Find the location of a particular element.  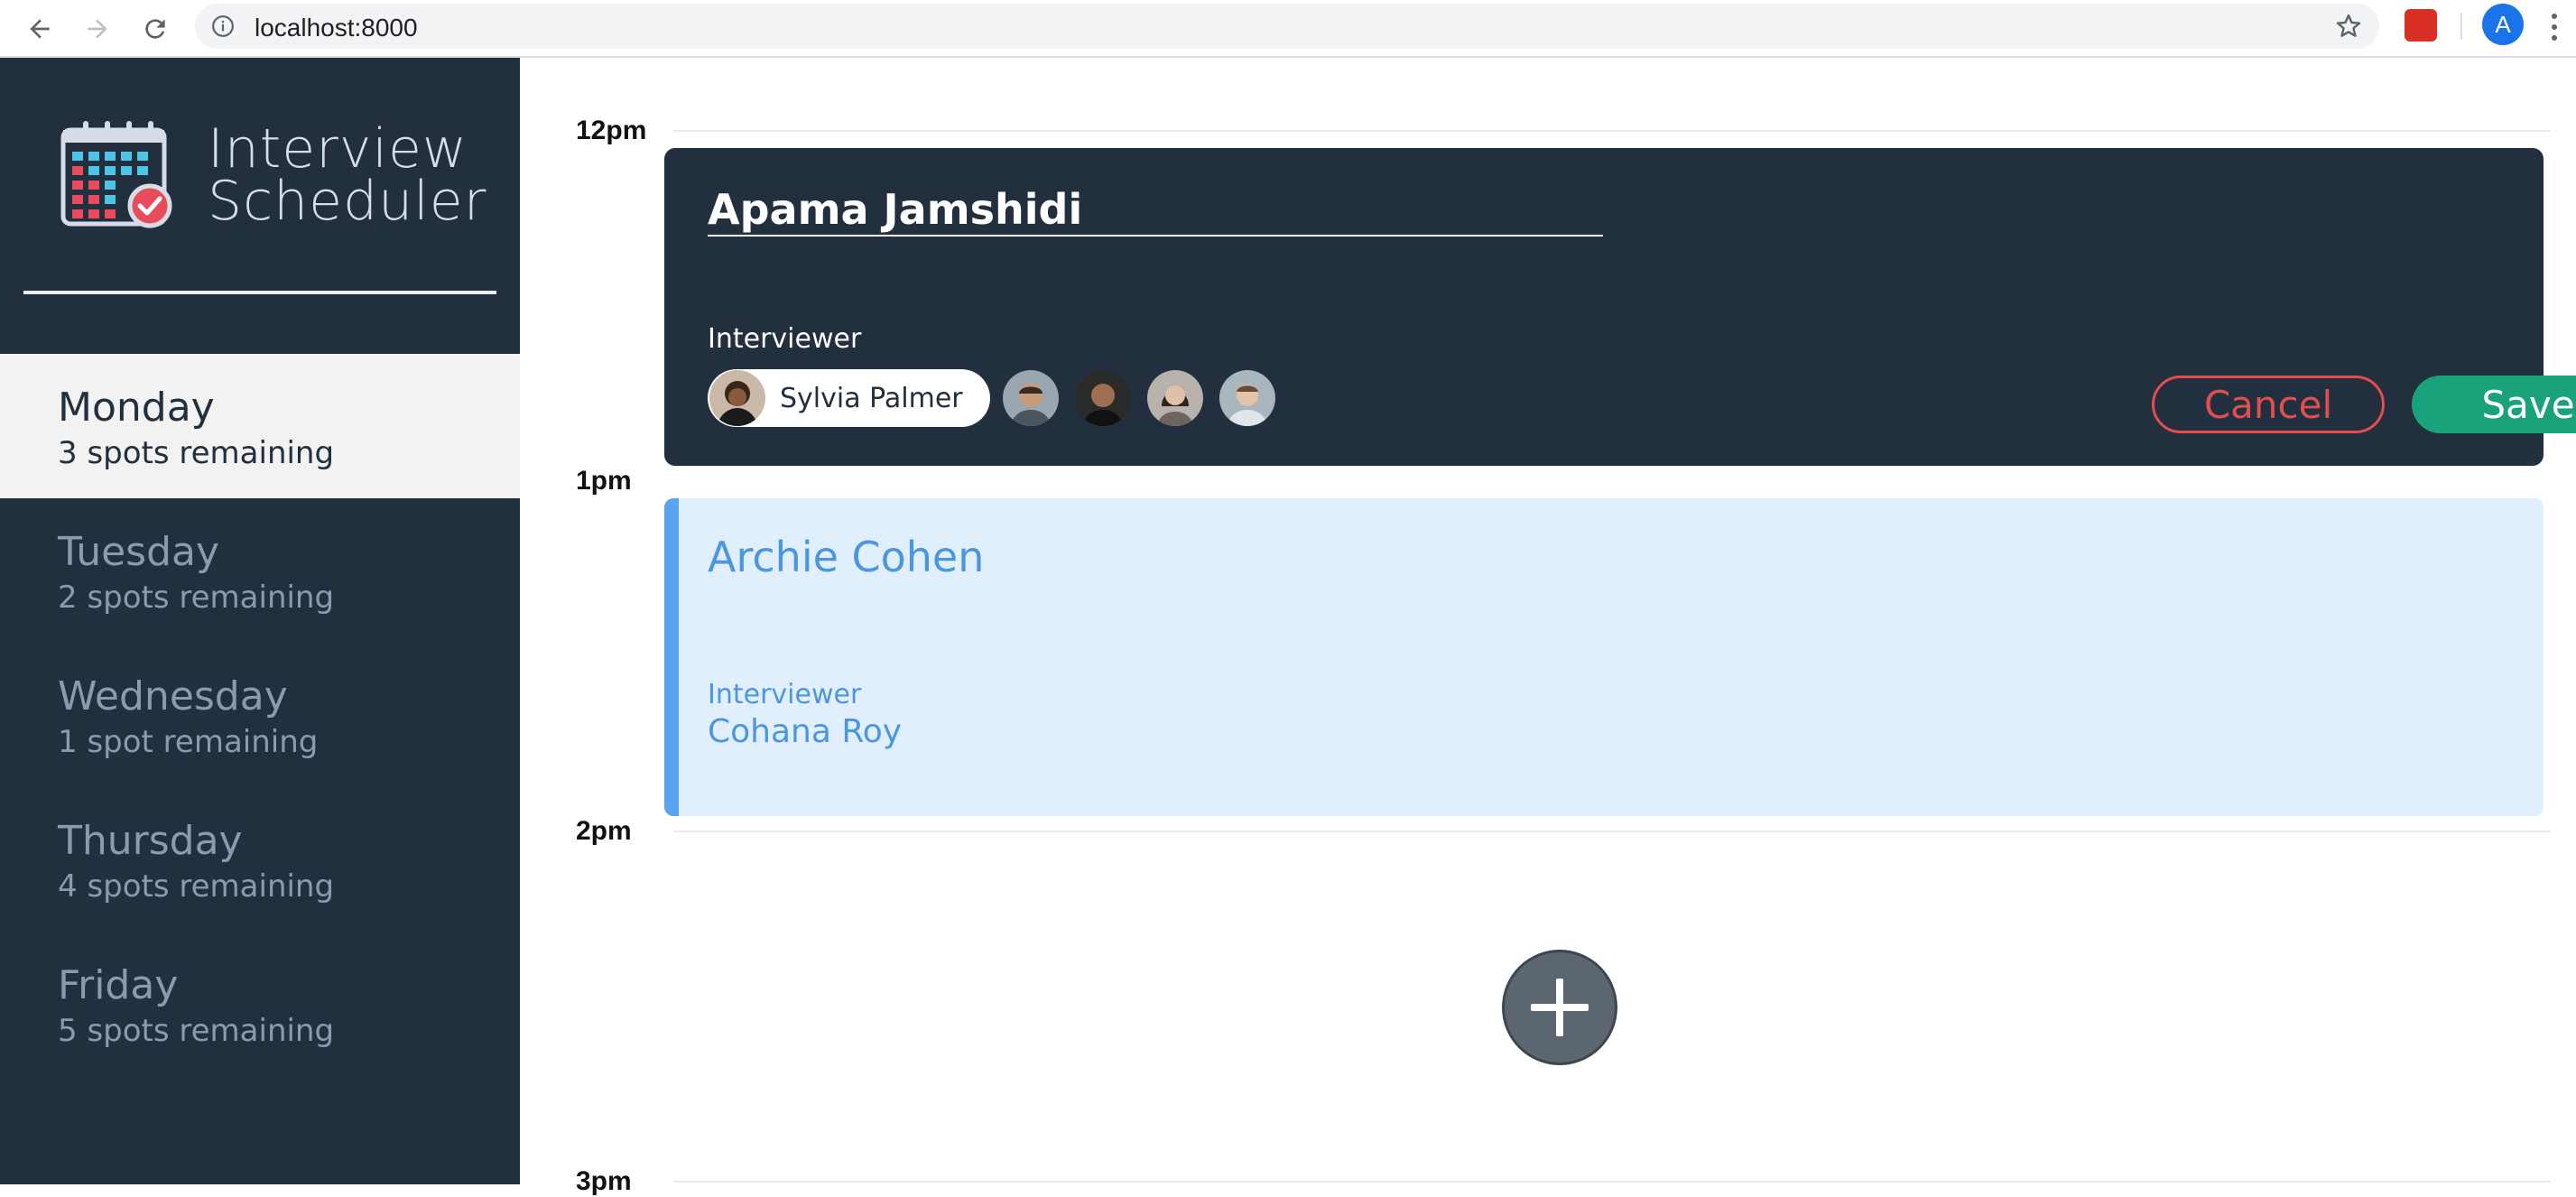

reload-icon is located at coordinates (155, 29).